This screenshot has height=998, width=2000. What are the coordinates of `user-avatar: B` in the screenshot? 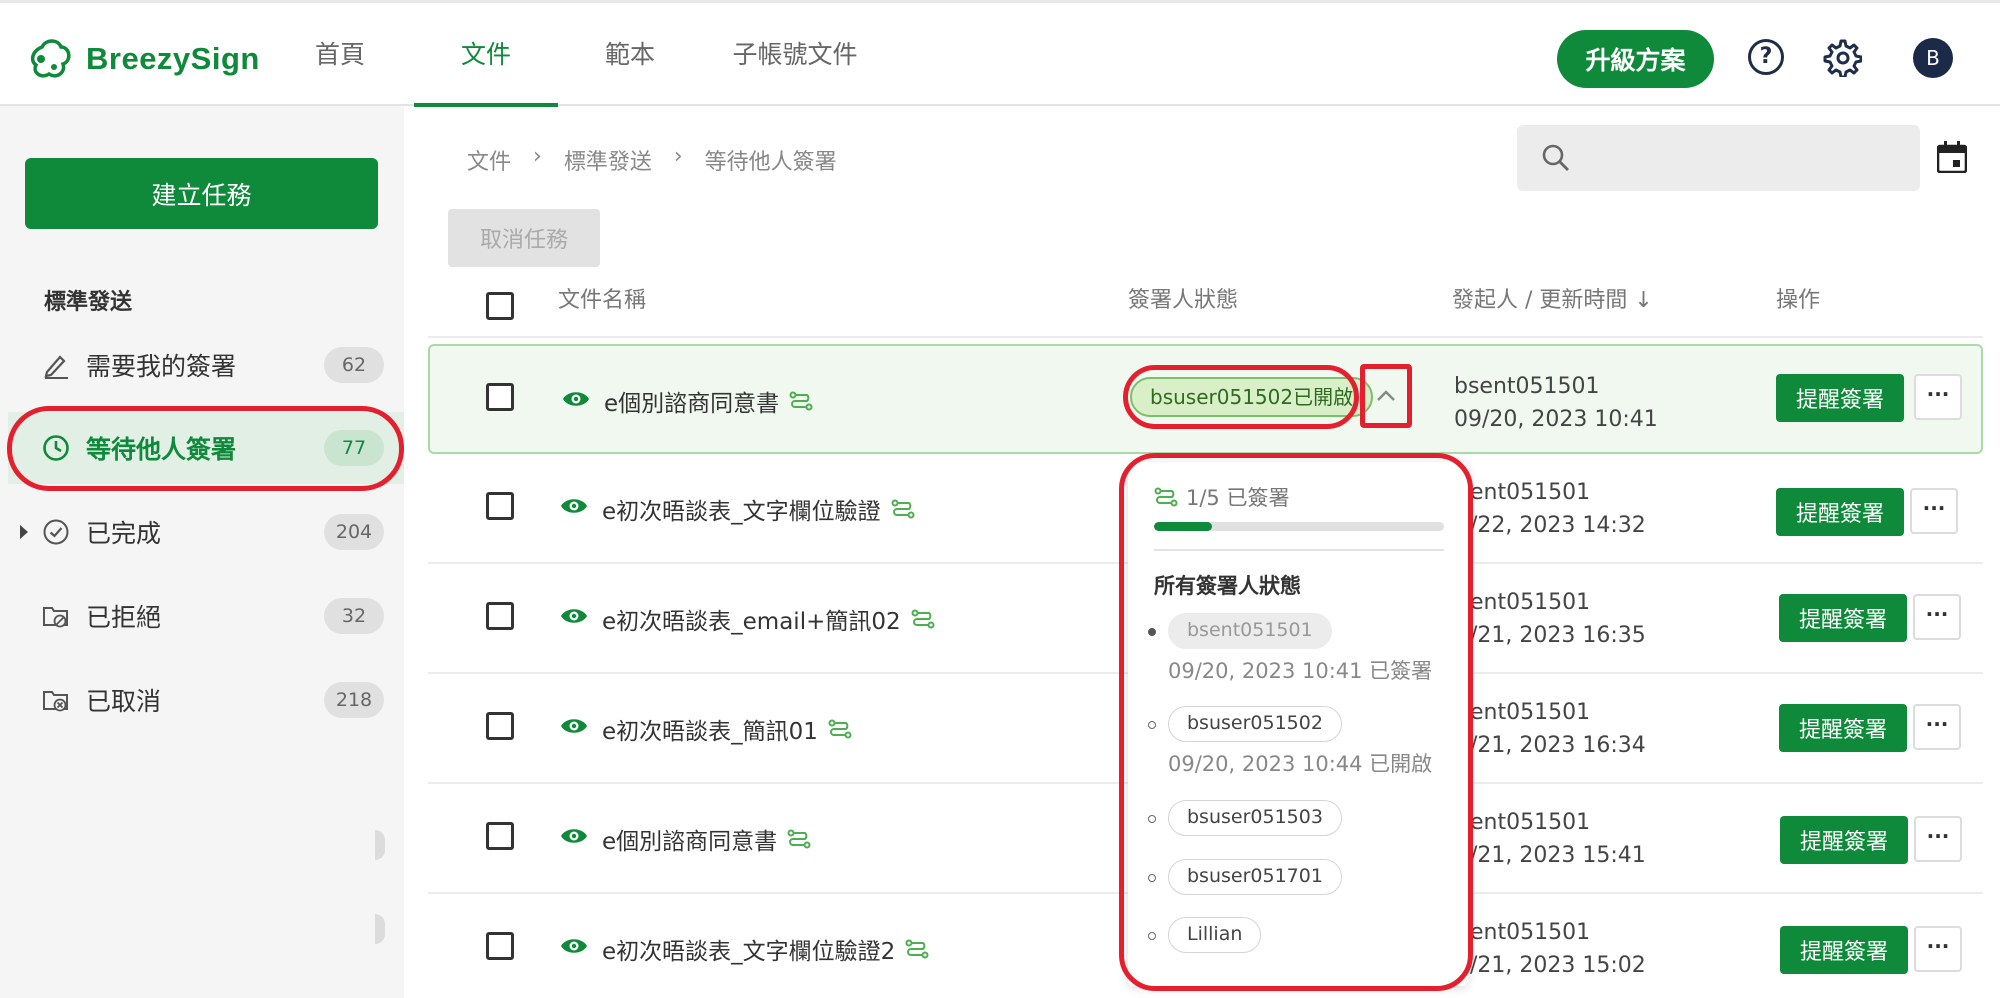 It's located at (1933, 58).